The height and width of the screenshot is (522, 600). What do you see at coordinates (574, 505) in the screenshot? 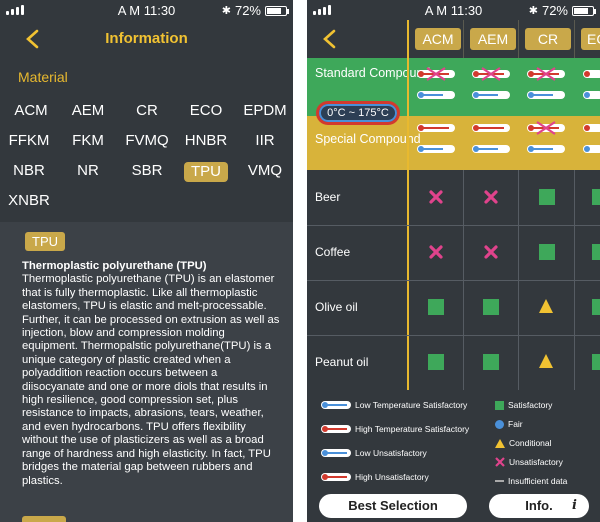
I see `info-icon: i` at bounding box center [574, 505].